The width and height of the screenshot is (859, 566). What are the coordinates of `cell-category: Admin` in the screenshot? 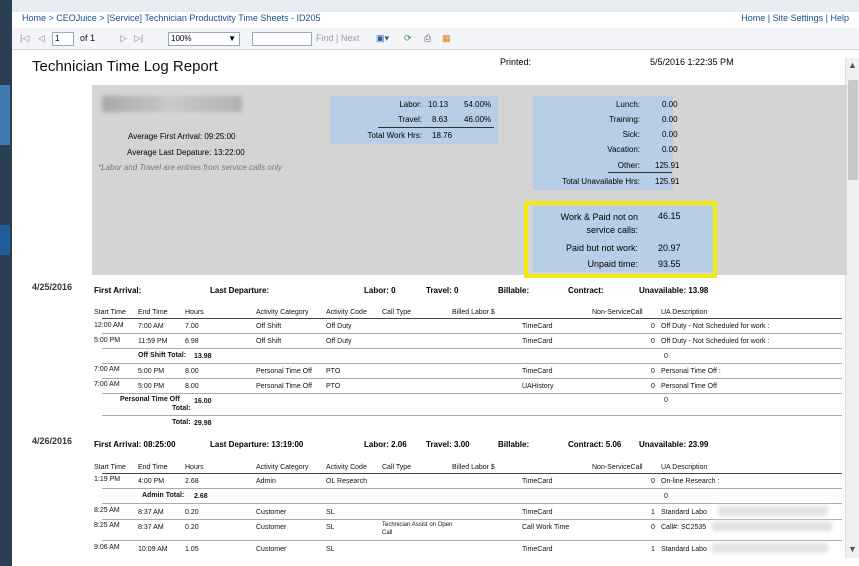 It's located at (266, 481).